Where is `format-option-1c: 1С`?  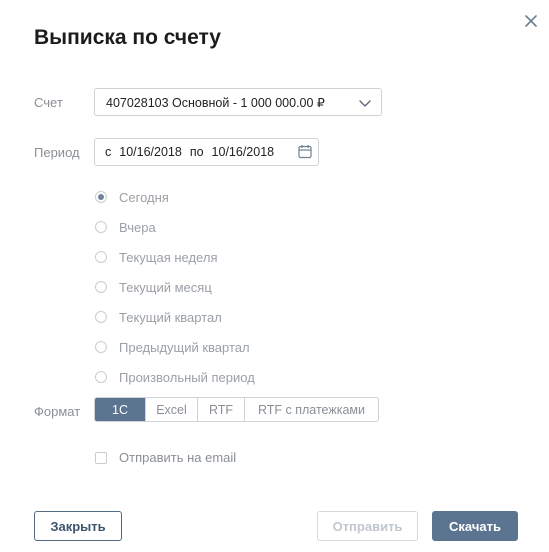
format-option-1c: 1С is located at coordinates (120, 409).